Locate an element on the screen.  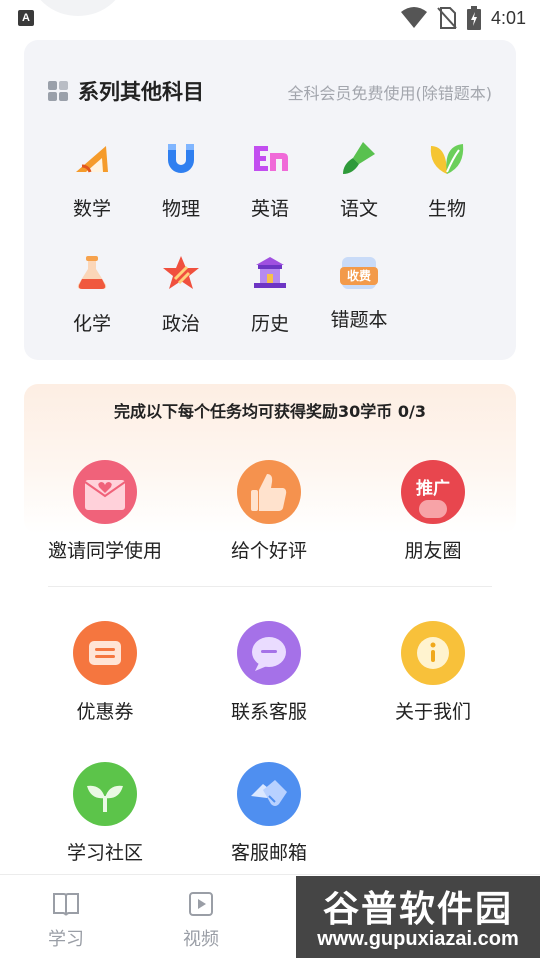
brush-icon is located at coordinates (359, 158).